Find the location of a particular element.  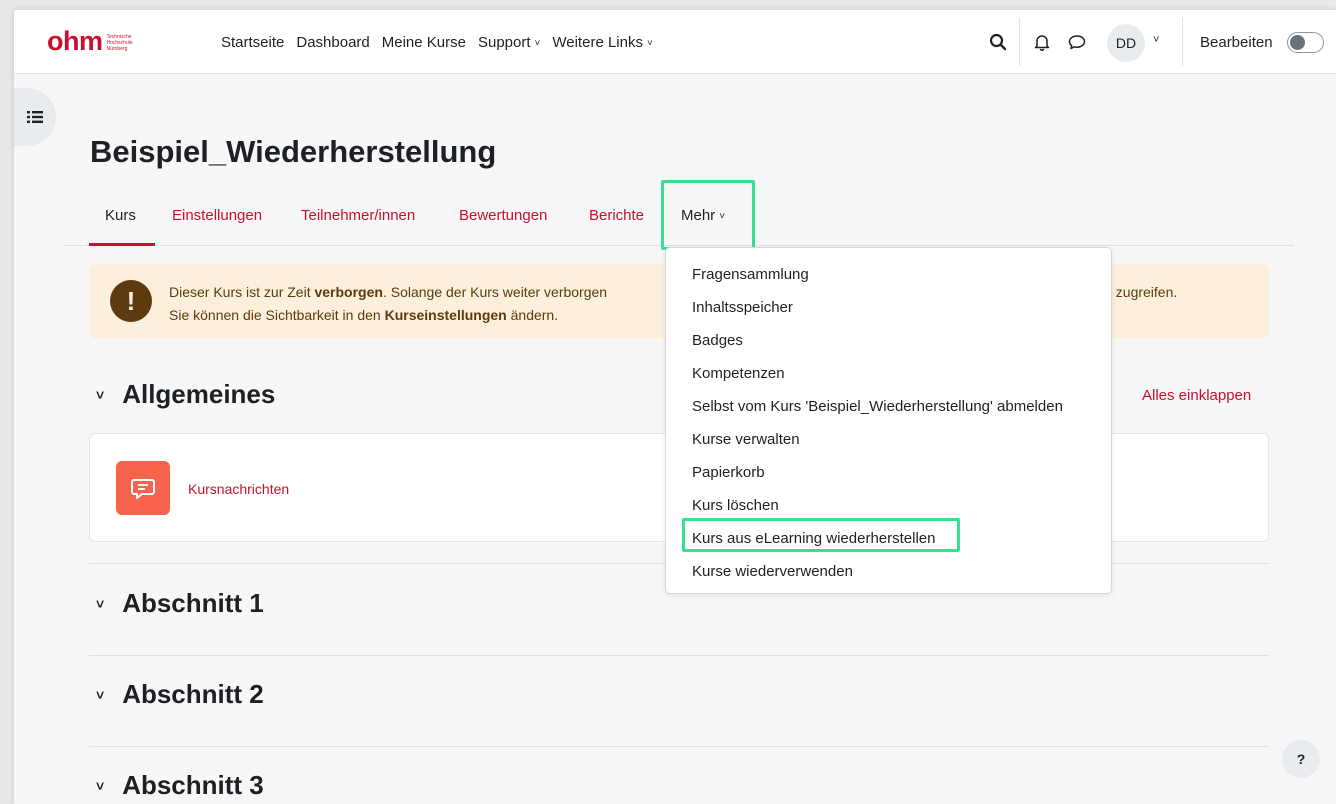

bell-icon is located at coordinates (1042, 42).